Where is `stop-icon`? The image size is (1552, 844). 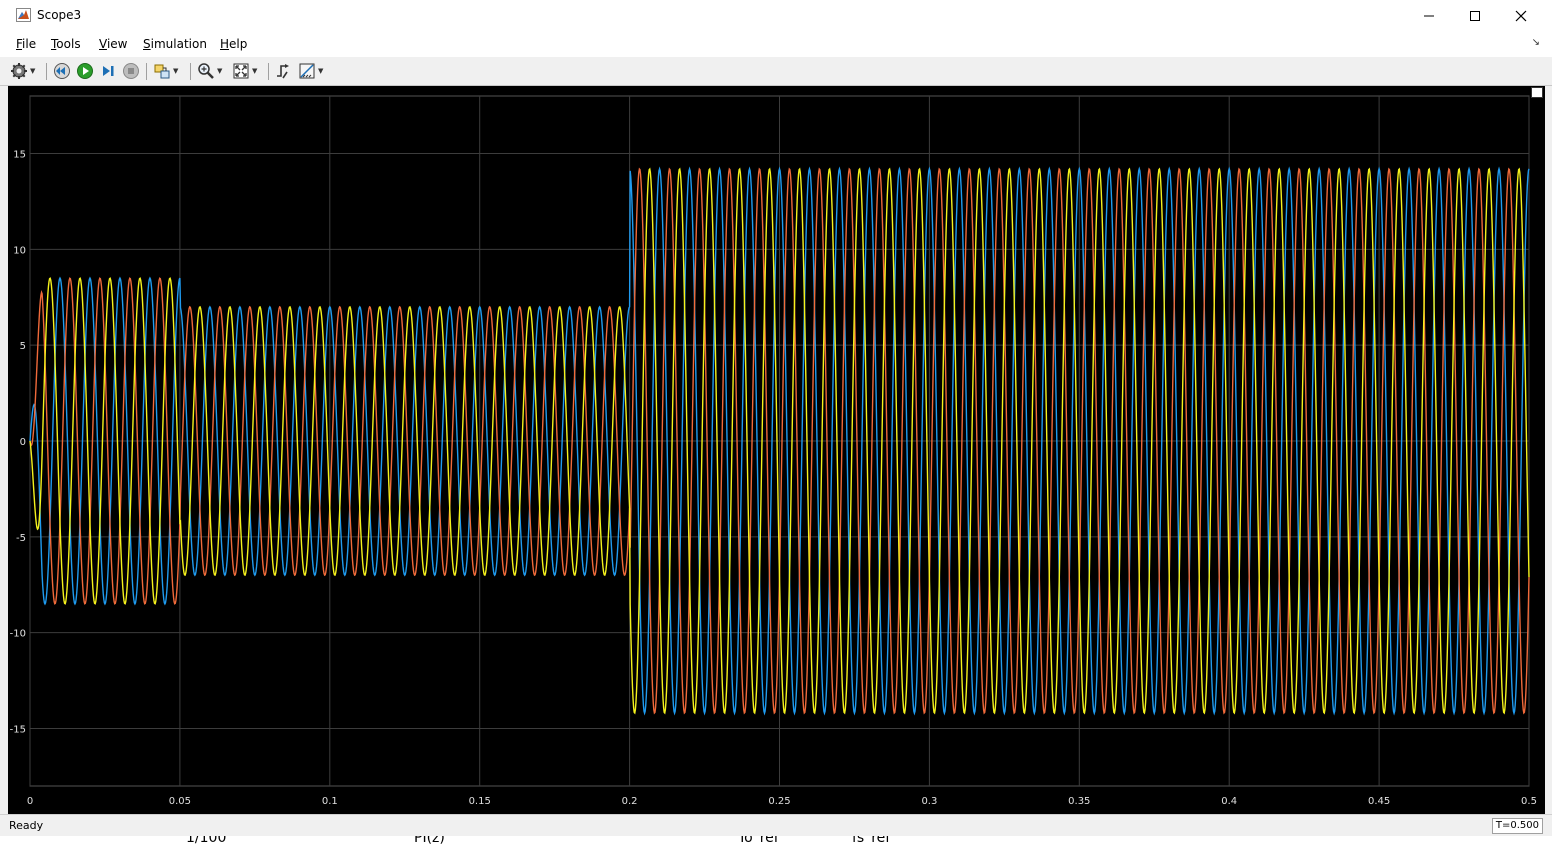 stop-icon is located at coordinates (131, 71).